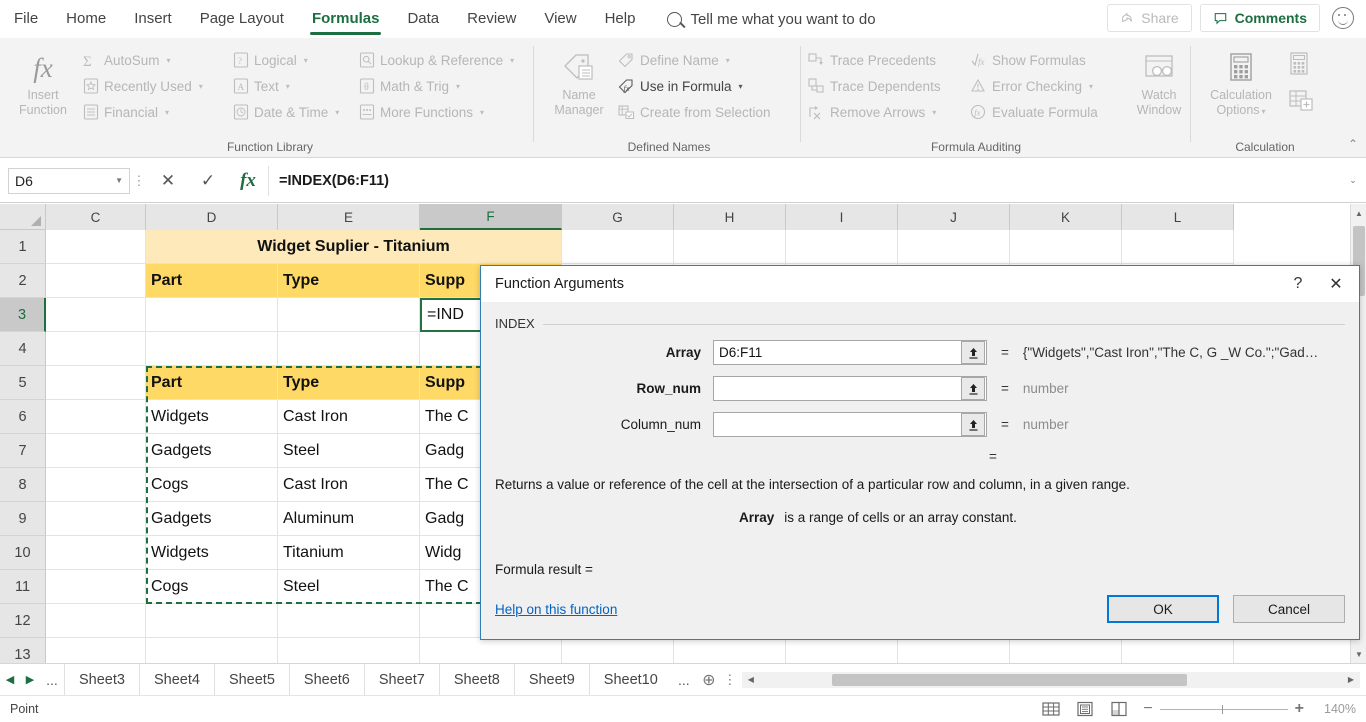 Image resolution: width=1366 pixels, height=722 pixels. Describe the element at coordinates (708, 60) in the screenshot. I see `ribbon-button-define-name: Define Name ▾` at that location.